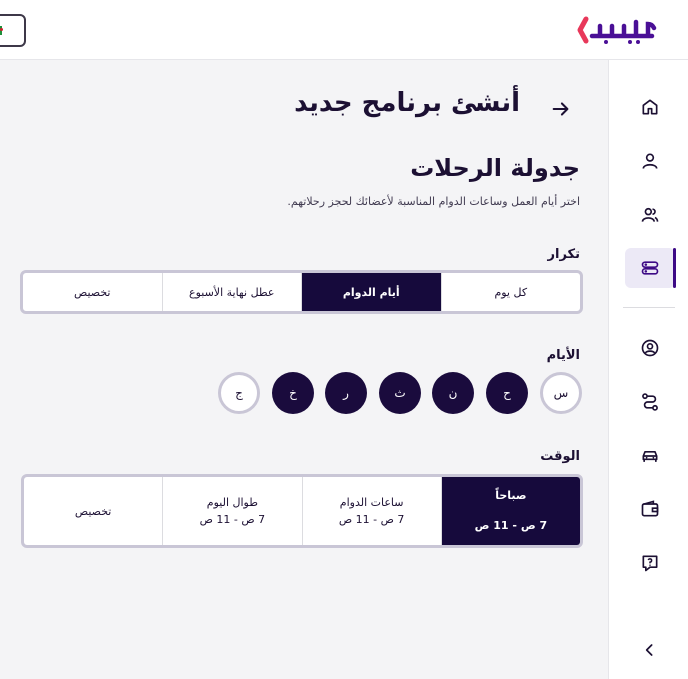 The width and height of the screenshot is (688, 679). I want to click on wallet-icon, so click(650, 508).